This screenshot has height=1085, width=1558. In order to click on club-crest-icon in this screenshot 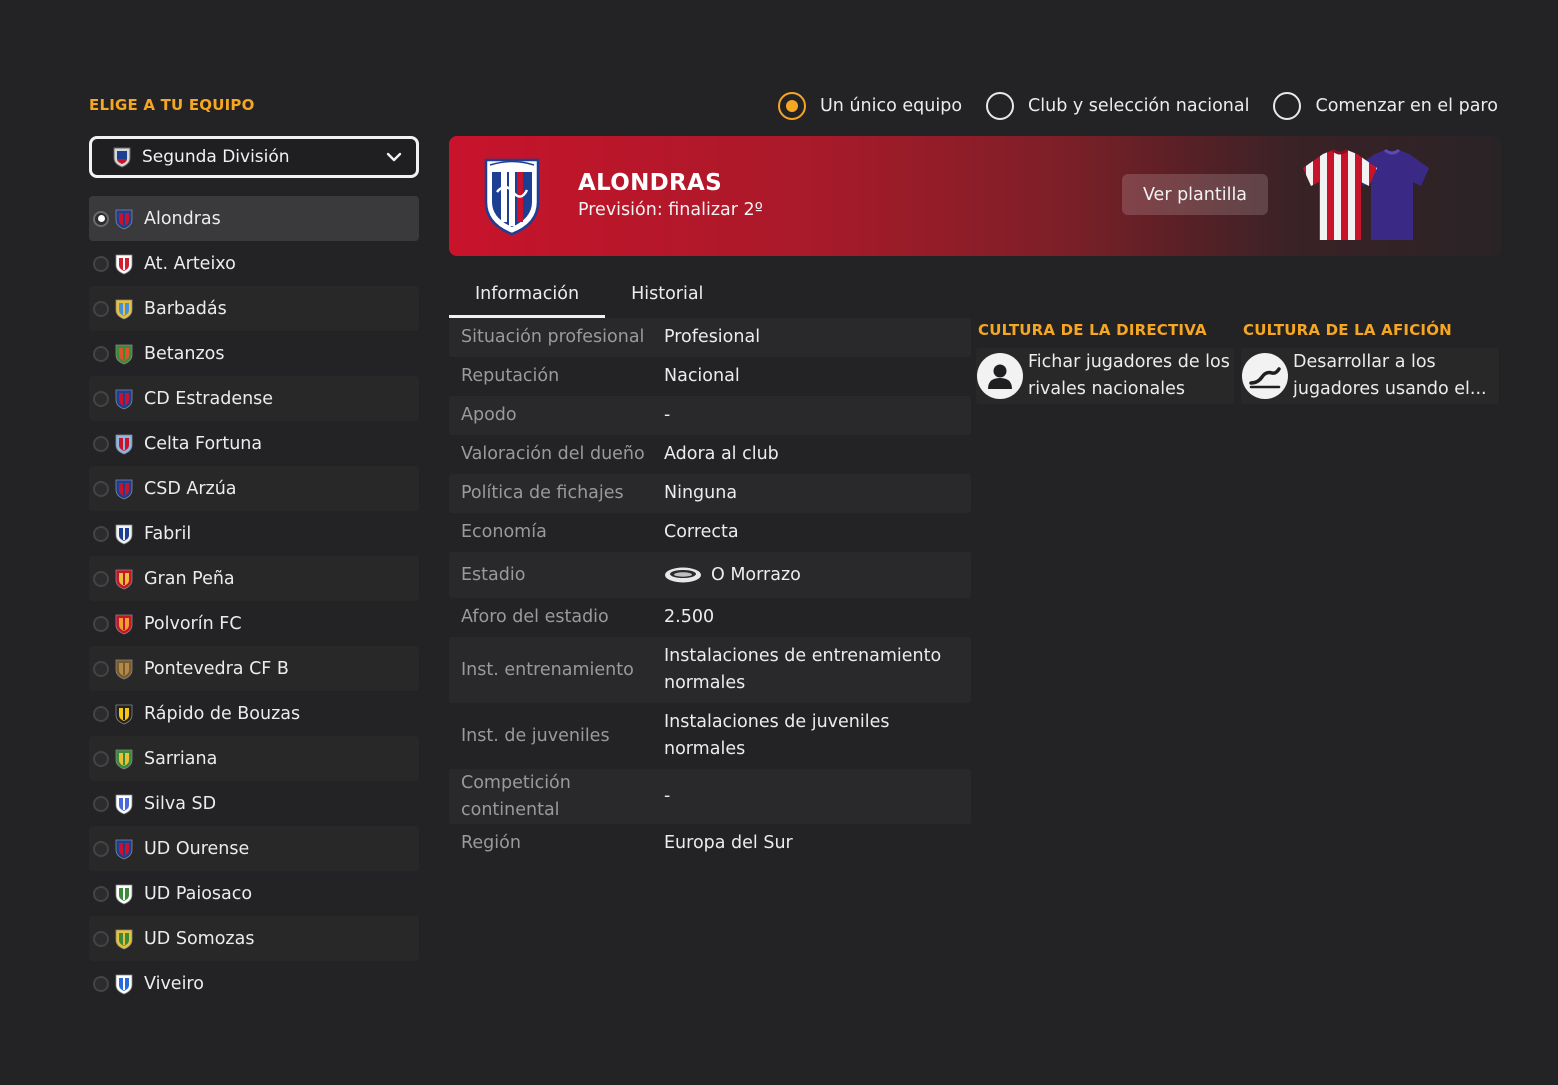, I will do `click(512, 197)`.